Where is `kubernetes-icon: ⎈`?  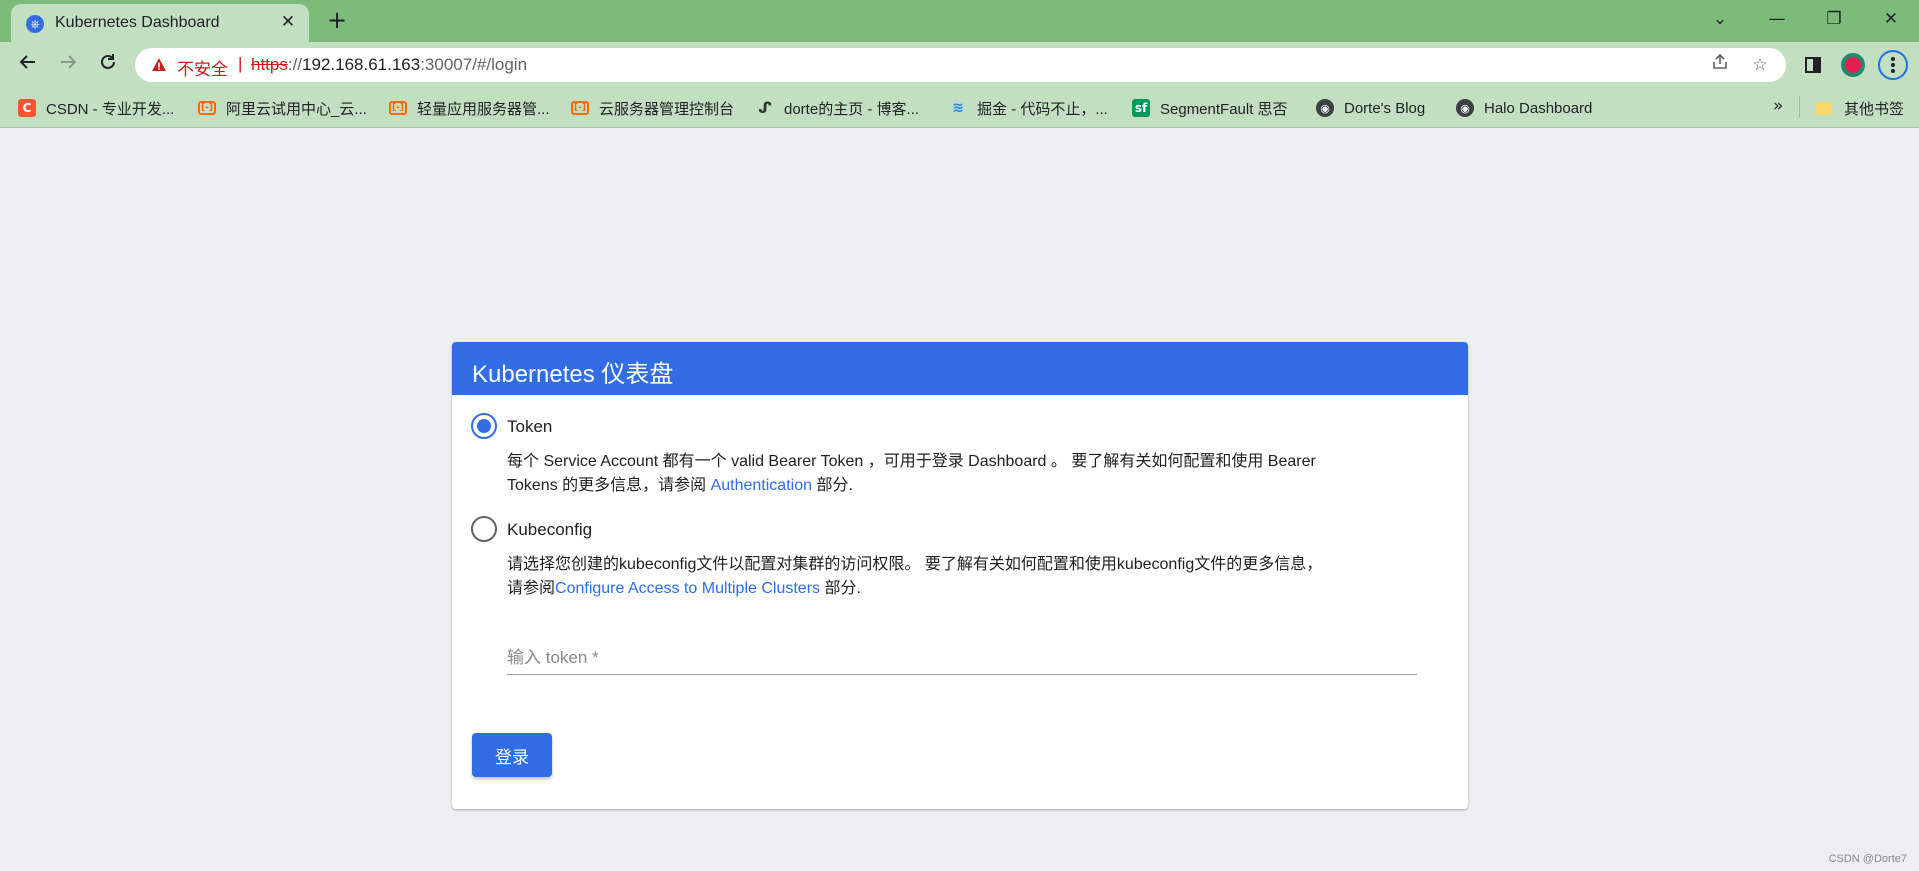 kubernetes-icon: ⎈ is located at coordinates (35, 24).